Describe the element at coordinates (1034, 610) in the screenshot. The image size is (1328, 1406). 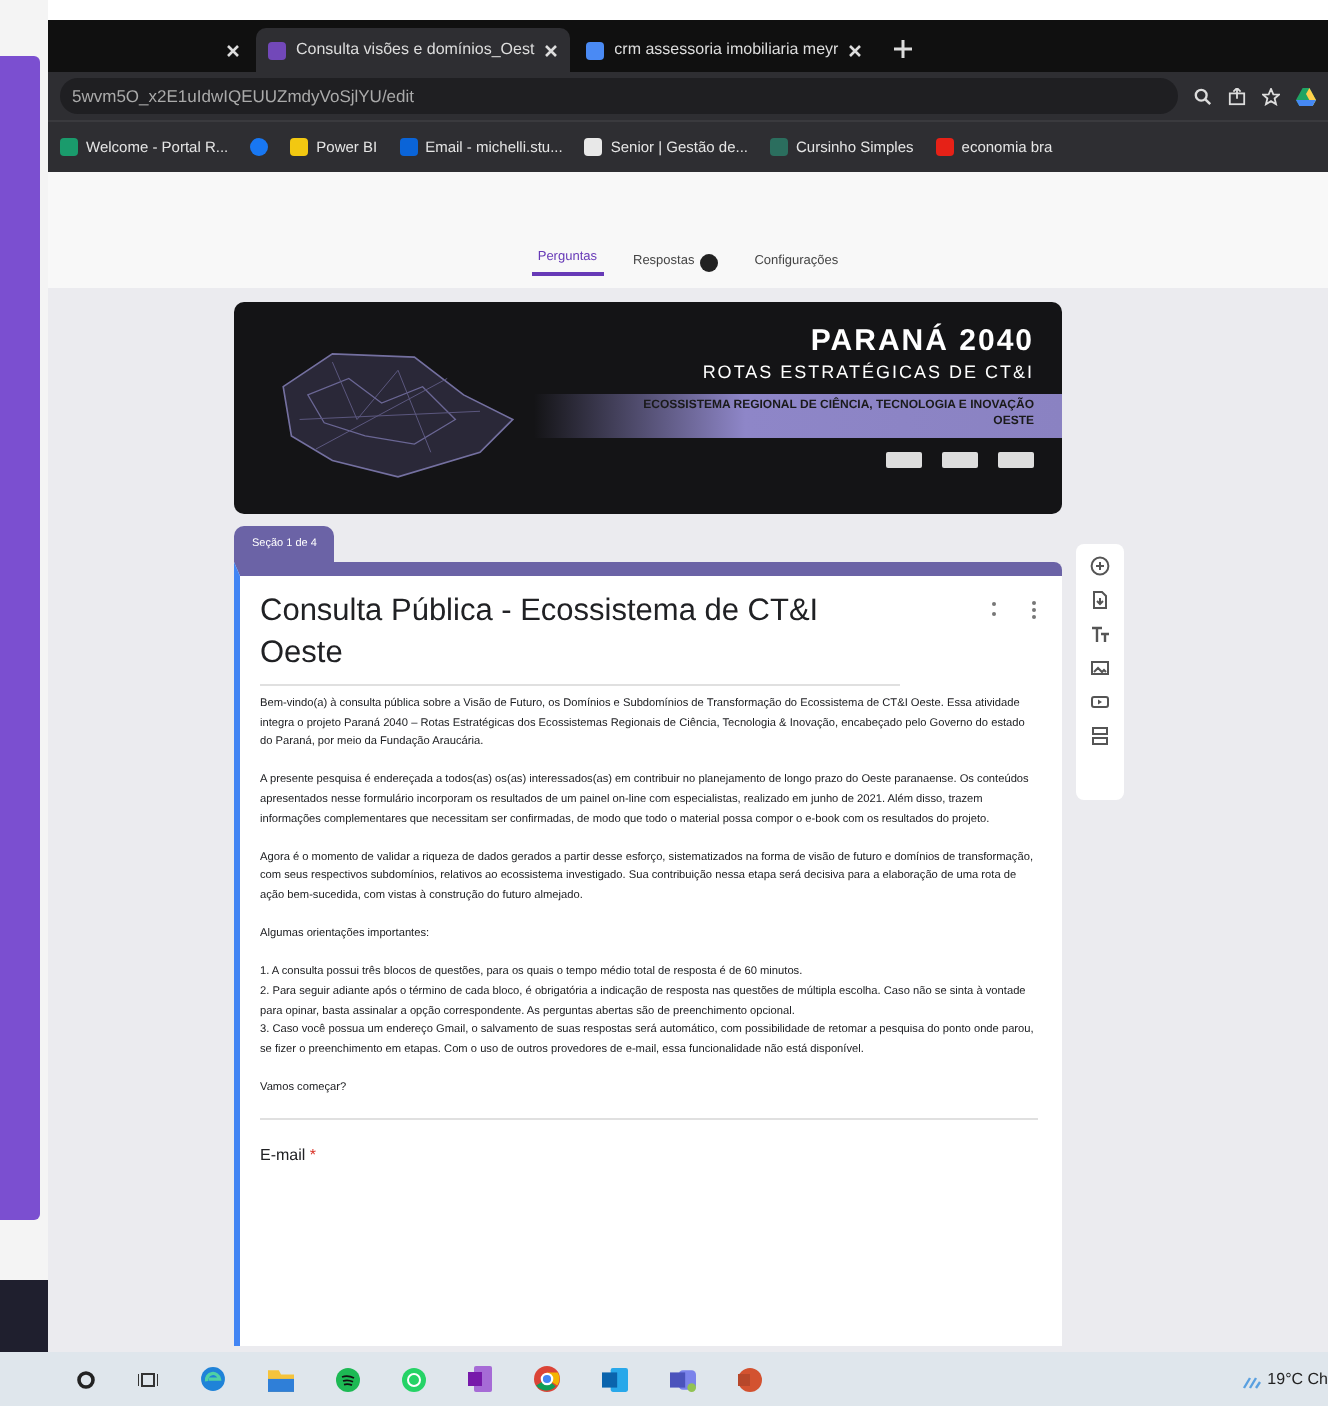
I see `more-icon` at that location.